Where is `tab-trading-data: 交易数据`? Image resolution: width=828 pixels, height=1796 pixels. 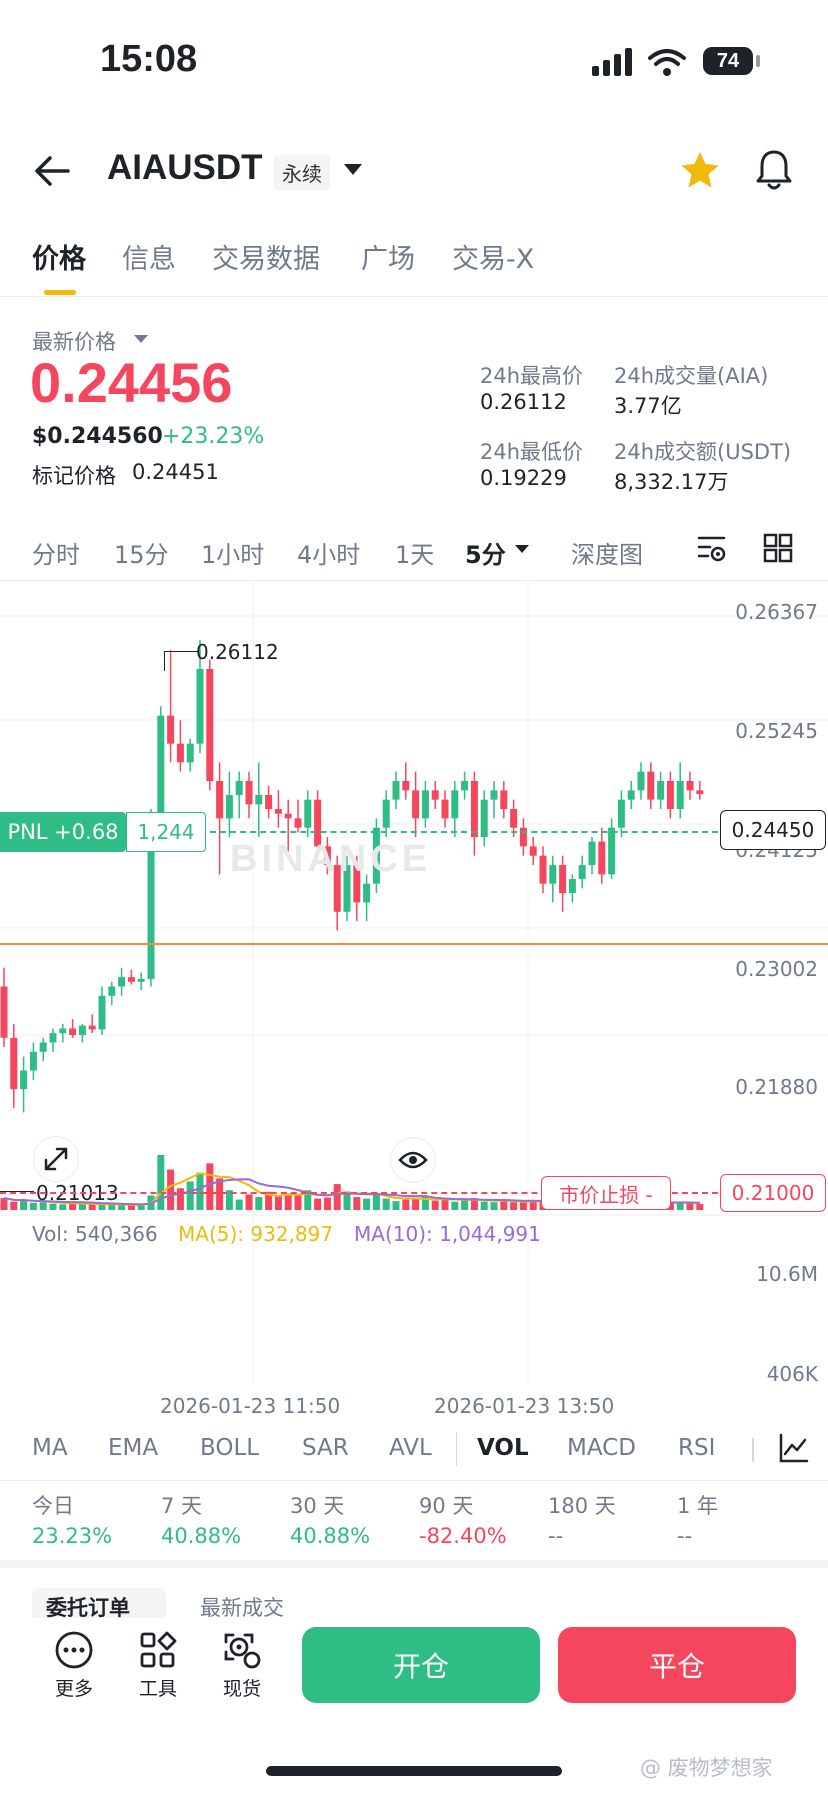 tab-trading-data: 交易数据 is located at coordinates (266, 256).